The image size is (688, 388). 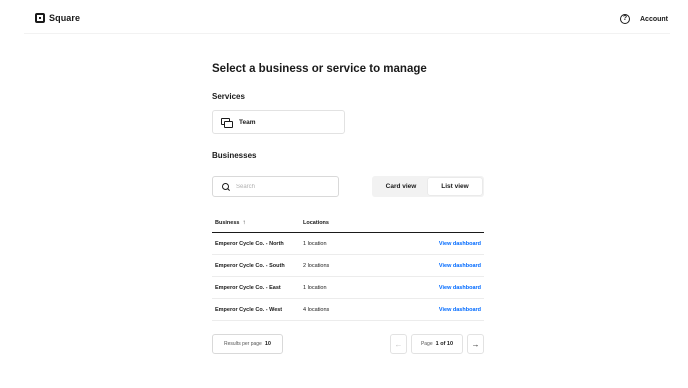 I want to click on page-title: Select a business or service to manage, so click(x=319, y=69).